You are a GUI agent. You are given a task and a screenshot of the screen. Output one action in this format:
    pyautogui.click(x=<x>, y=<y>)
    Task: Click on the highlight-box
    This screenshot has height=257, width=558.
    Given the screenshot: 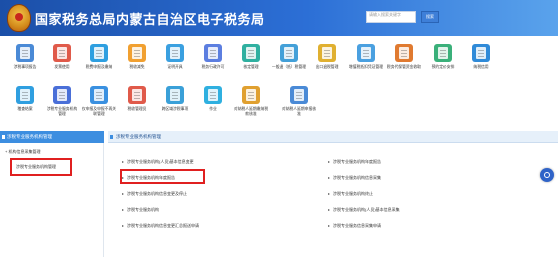 What is the action you would take?
    pyautogui.click(x=162, y=176)
    